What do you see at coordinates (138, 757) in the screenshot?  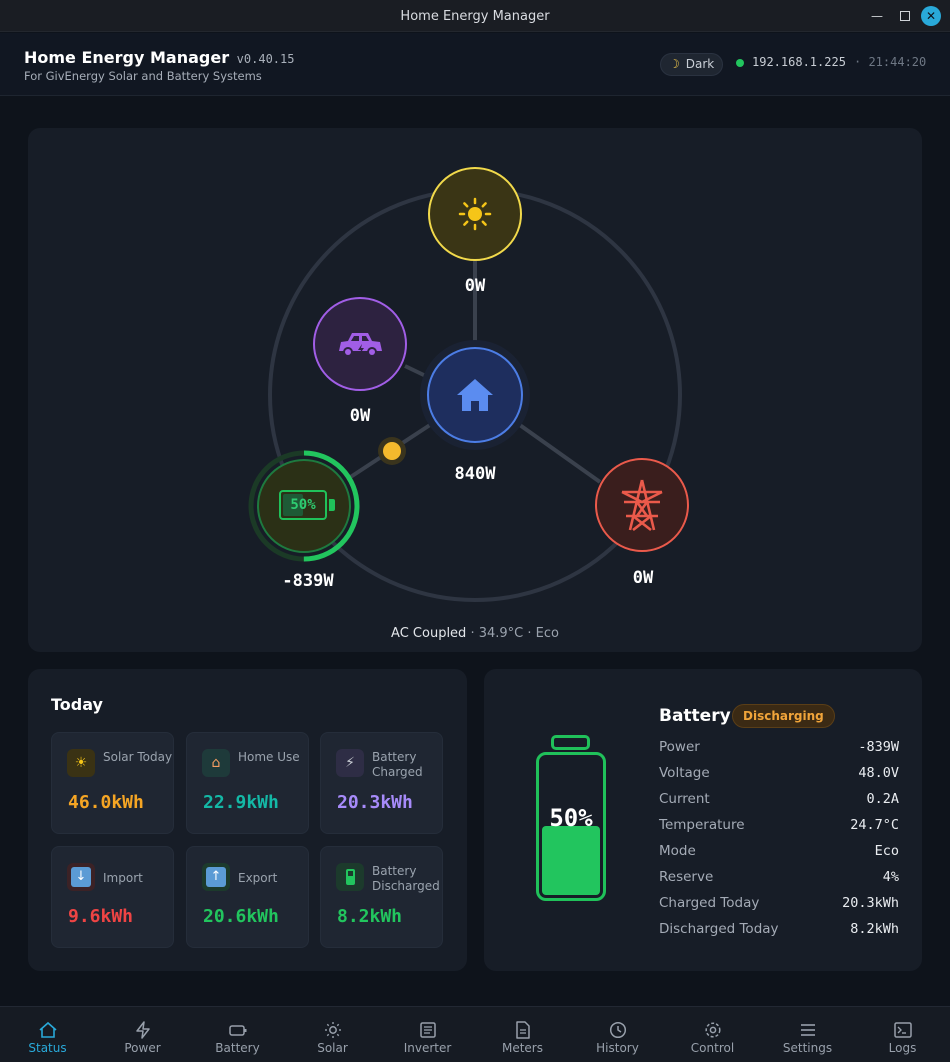 I see `stat-label: Solar Today` at bounding box center [138, 757].